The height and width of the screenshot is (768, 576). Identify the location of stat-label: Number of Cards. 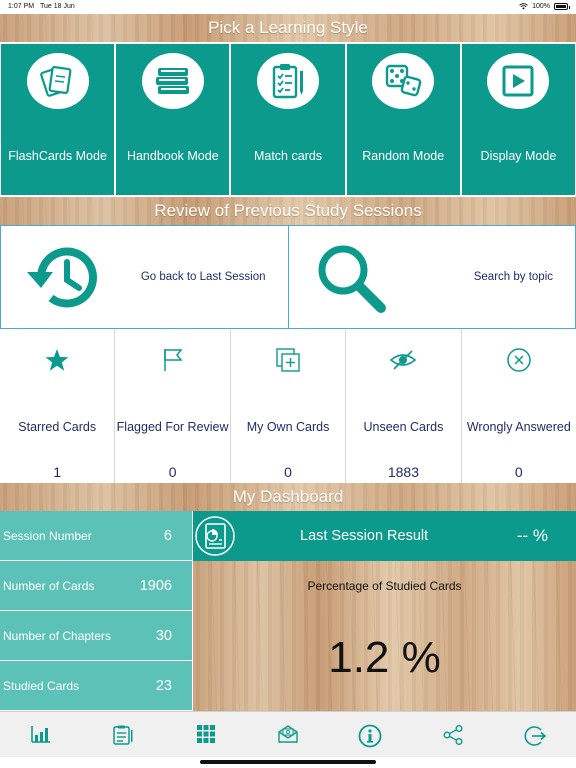
(49, 585).